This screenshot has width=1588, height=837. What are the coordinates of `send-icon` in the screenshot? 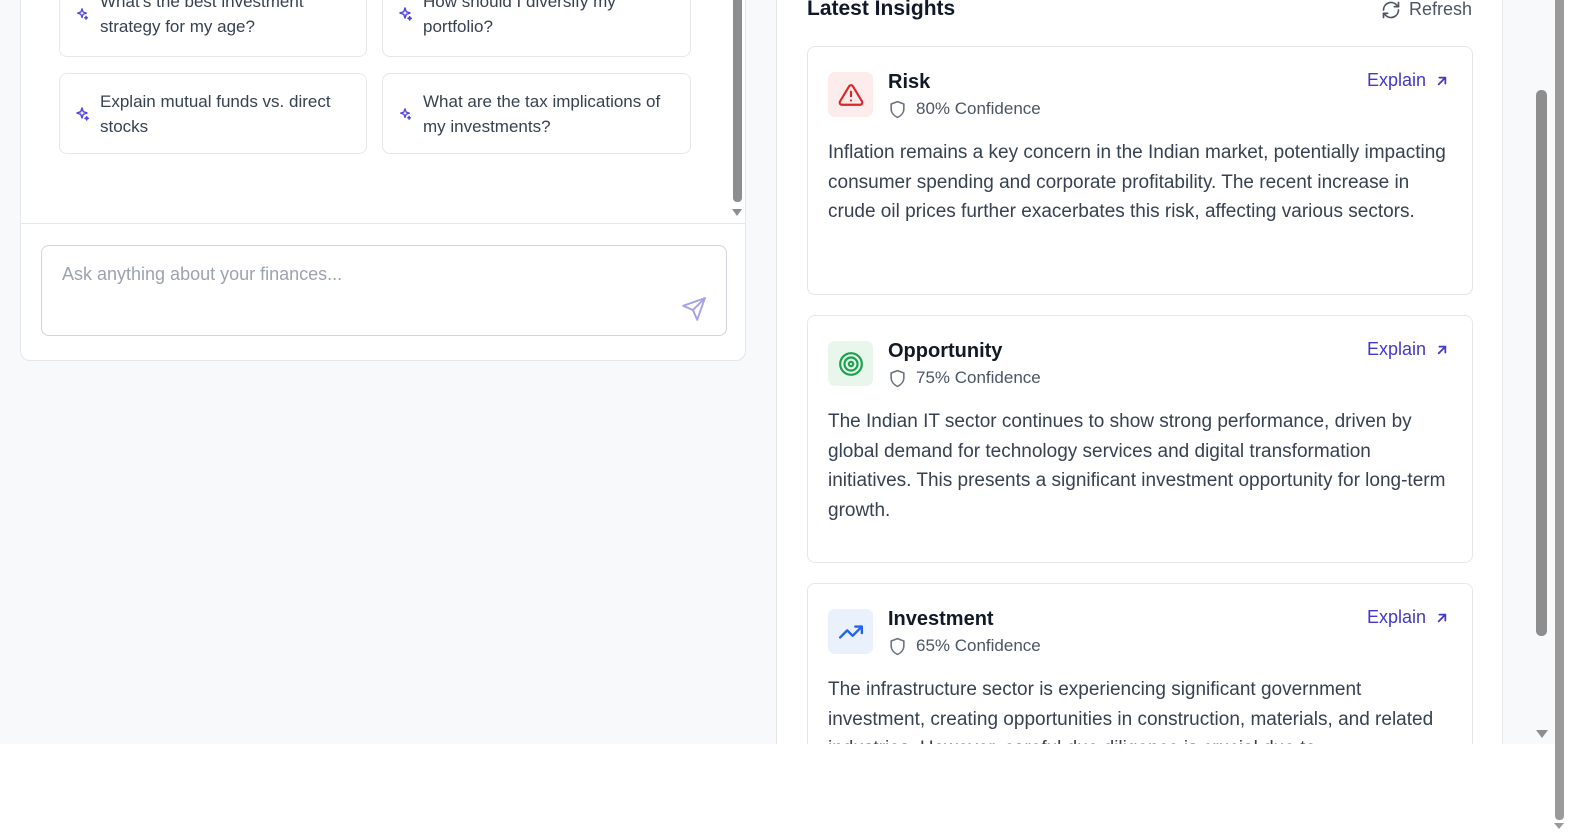 It's located at (694, 309).